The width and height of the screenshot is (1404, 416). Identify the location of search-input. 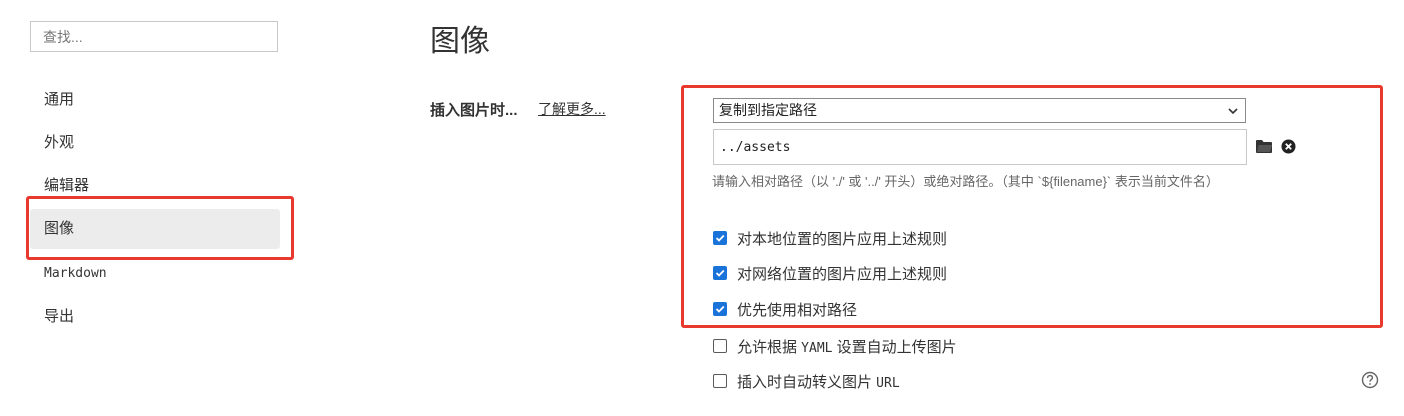
(154, 36).